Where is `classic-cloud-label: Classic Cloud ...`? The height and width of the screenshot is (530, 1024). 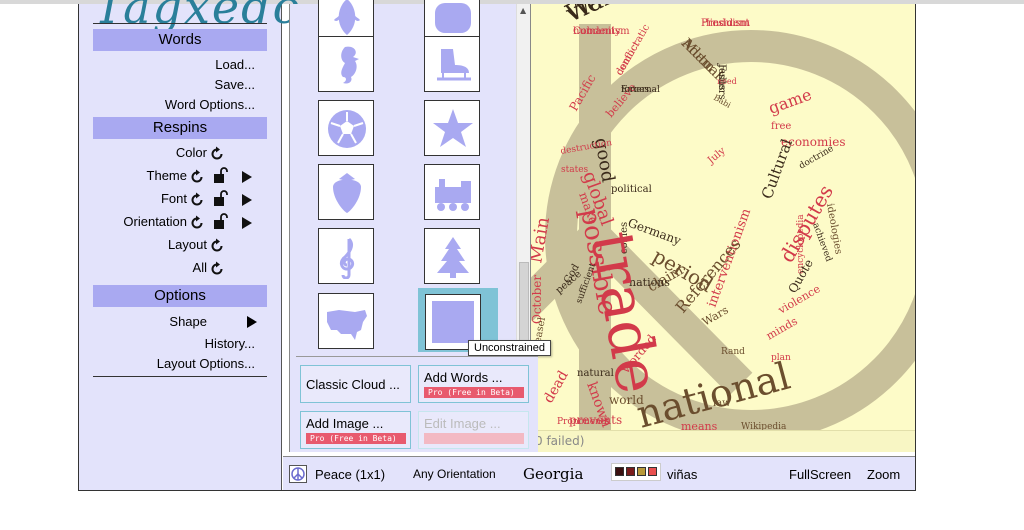
classic-cloud-label: Classic Cloud ... is located at coordinates (353, 384).